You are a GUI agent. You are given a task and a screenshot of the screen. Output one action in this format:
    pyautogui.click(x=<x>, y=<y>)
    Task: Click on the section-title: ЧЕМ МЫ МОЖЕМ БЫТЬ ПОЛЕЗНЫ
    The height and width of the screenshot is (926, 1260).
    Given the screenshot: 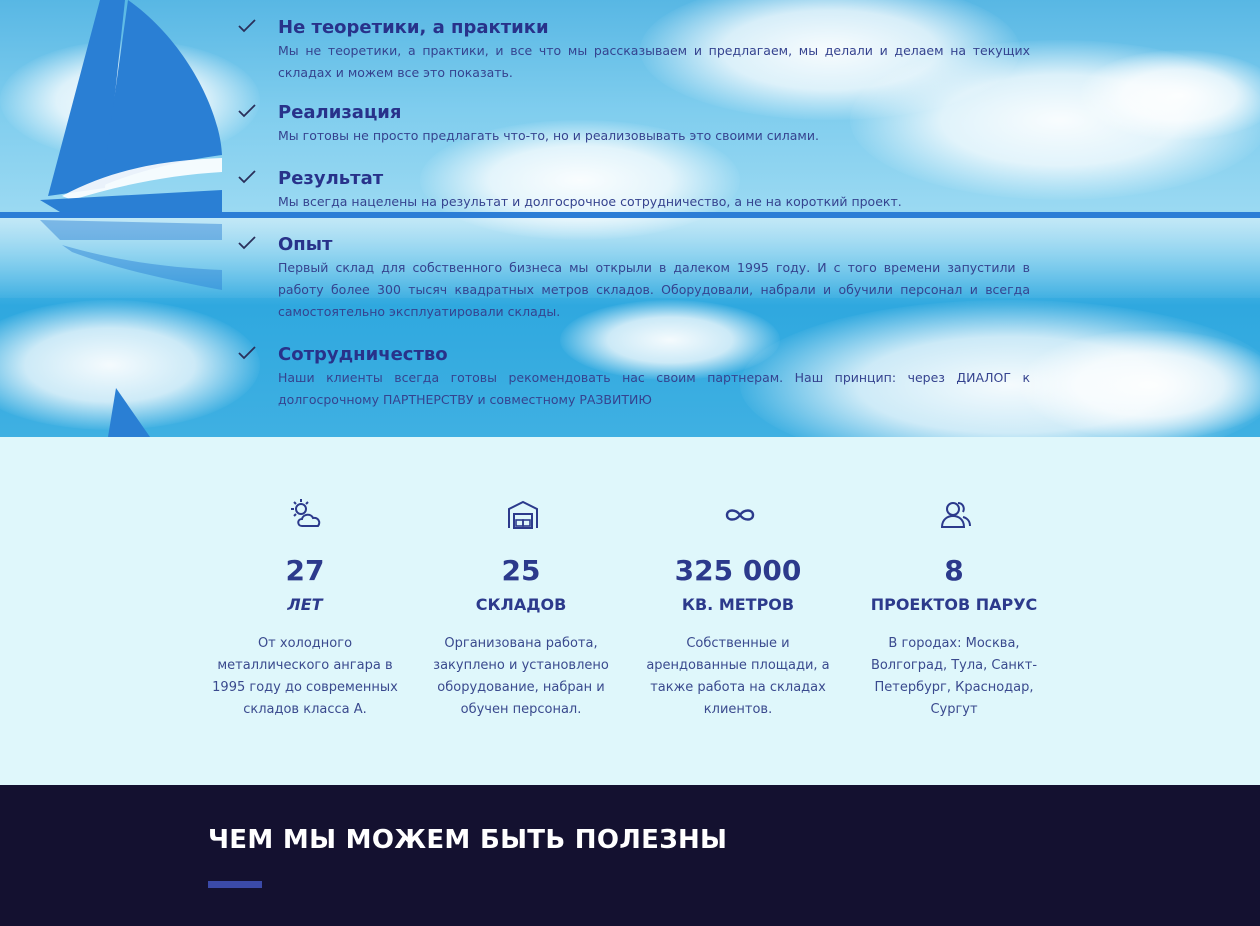 What is the action you would take?
    pyautogui.click(x=468, y=840)
    